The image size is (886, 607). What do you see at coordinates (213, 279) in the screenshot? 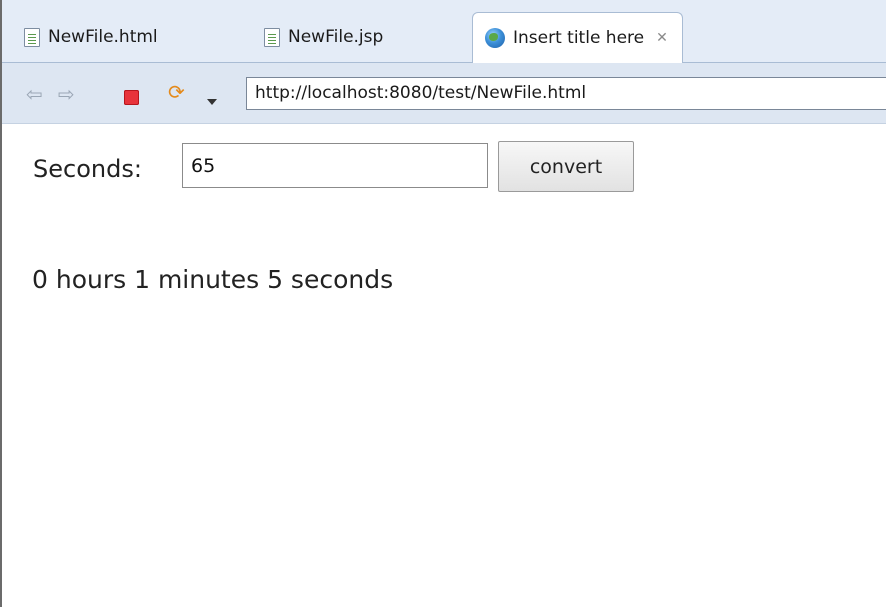
I see `result-text: 0 hours 1 minutes 5 seconds` at bounding box center [213, 279].